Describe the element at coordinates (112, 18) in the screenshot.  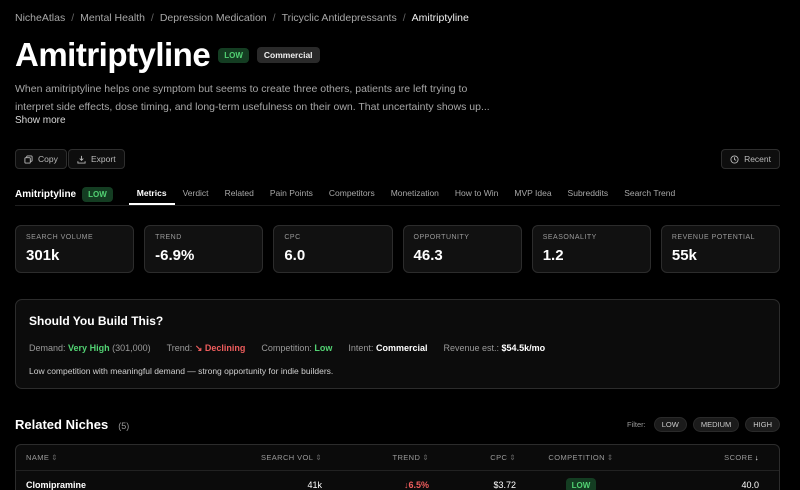
I see `breadcrumb-item-category: Mental Health` at that location.